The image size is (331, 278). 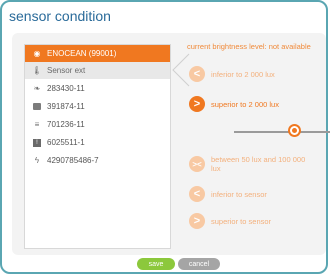 I want to click on bolt-icon: ϟ, so click(x=37, y=160).